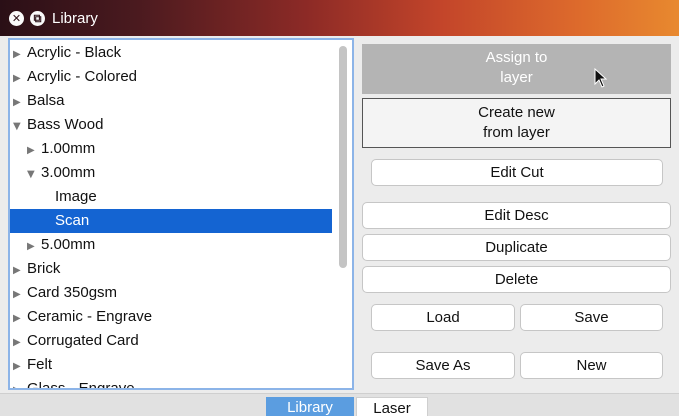 Image resolution: width=679 pixels, height=416 pixels. What do you see at coordinates (171, 101) in the screenshot?
I see `tree-row: ▶ Balsa` at bounding box center [171, 101].